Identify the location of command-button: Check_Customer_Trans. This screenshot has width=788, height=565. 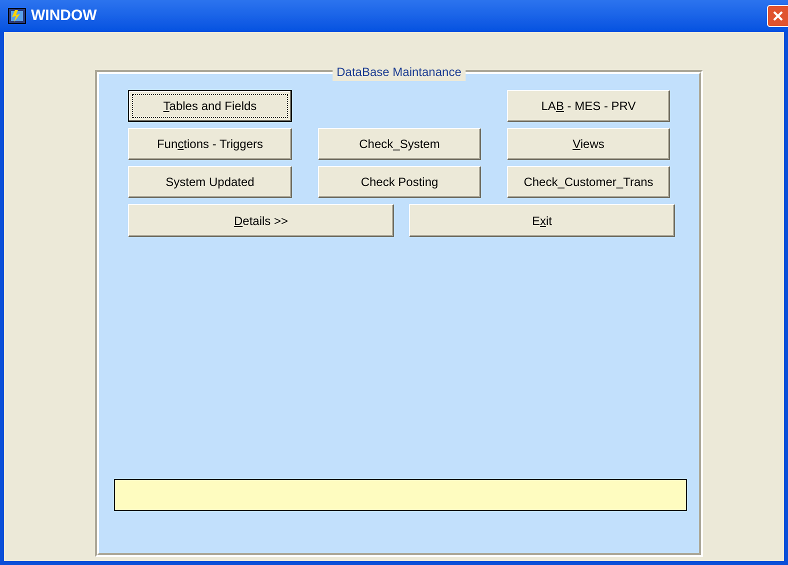
(588, 182).